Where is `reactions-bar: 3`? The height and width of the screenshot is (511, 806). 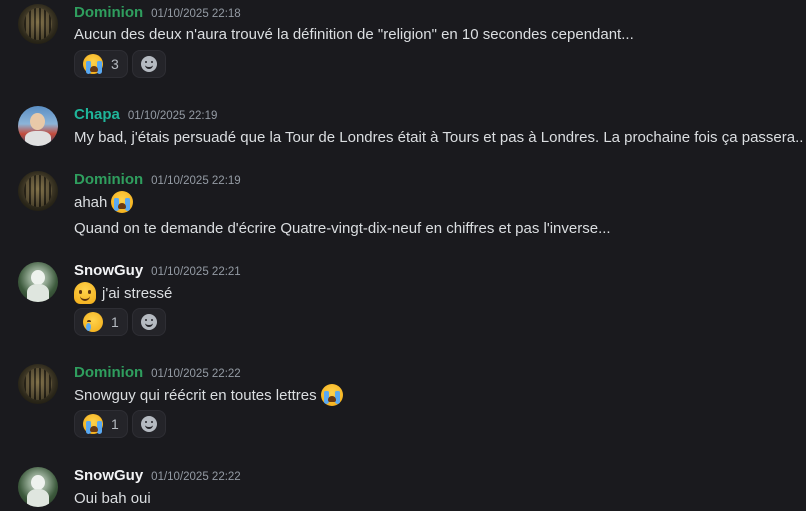 reactions-bar: 3 is located at coordinates (120, 65).